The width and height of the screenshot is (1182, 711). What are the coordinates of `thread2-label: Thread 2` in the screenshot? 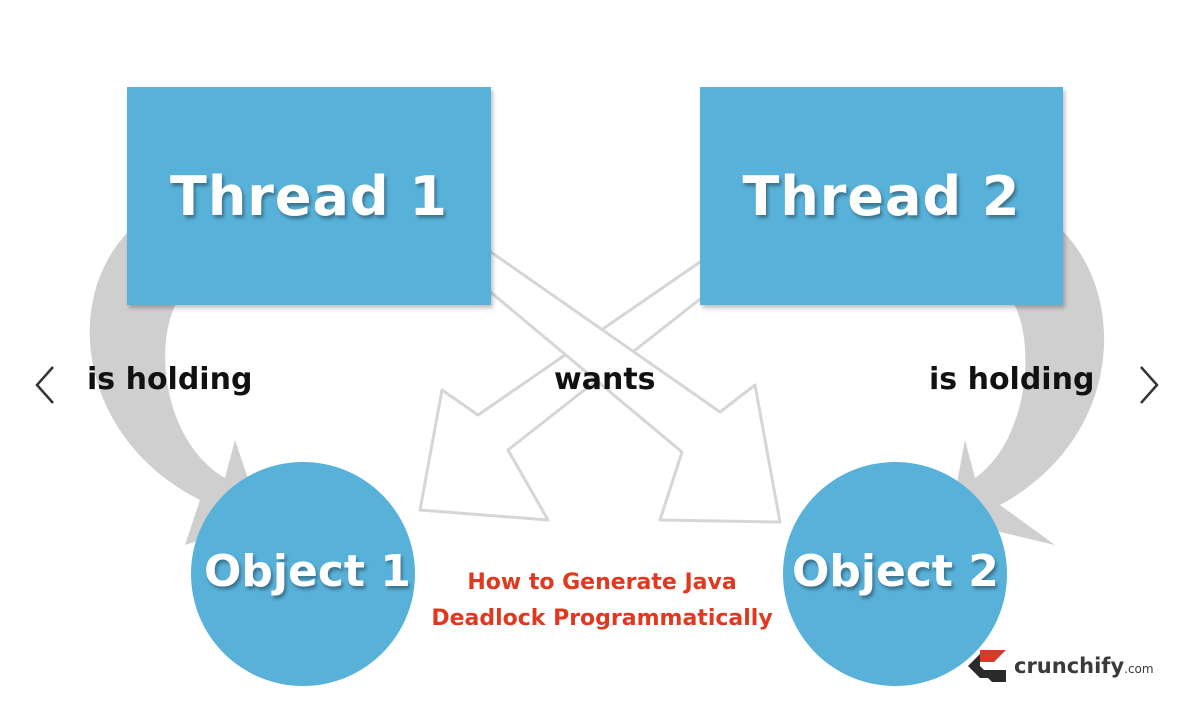 It's located at (881, 196).